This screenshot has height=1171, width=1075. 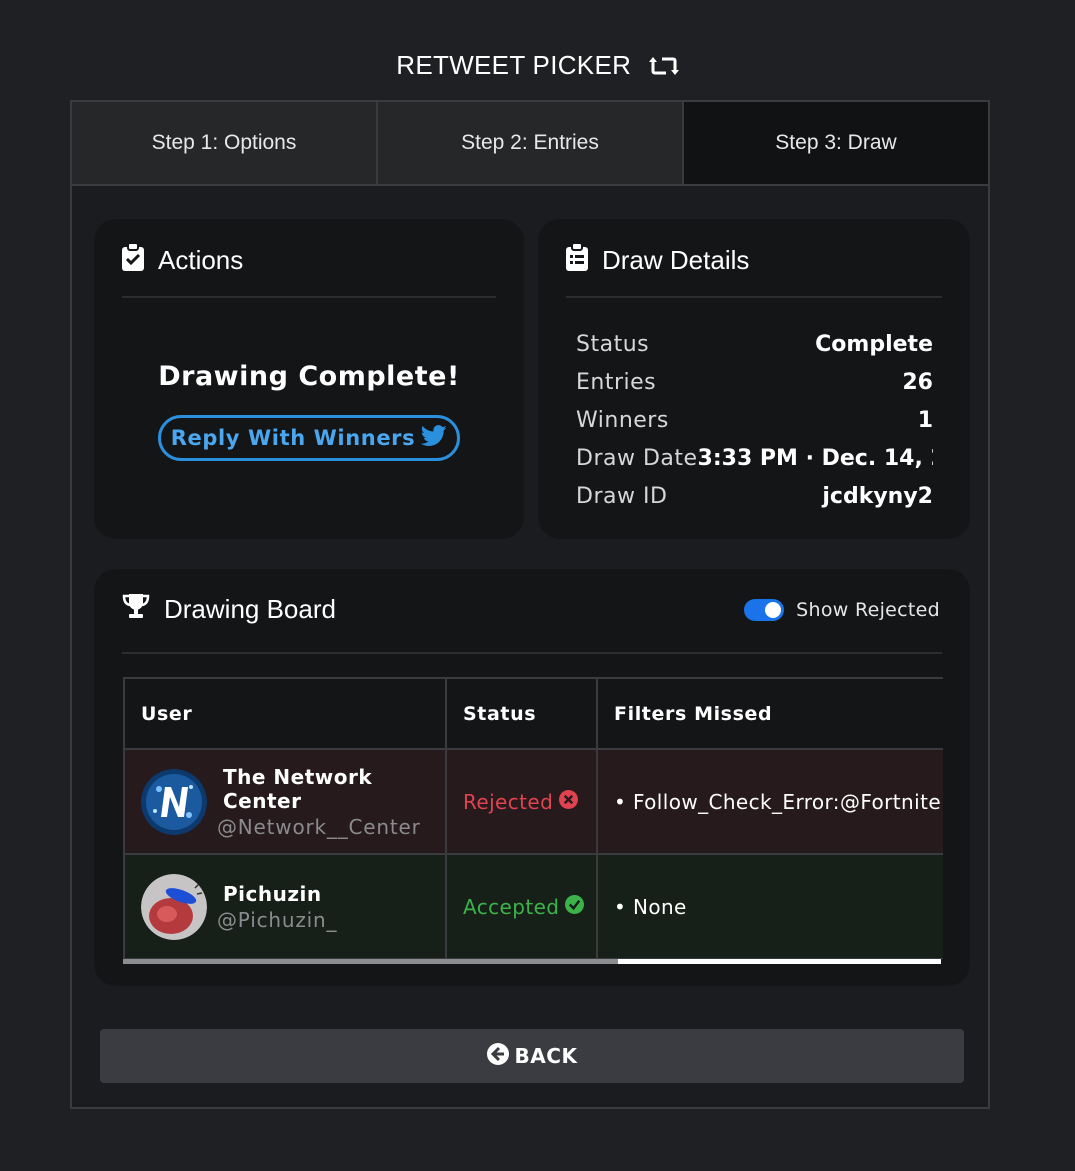 I want to click on column-header-status: Status, so click(x=522, y=713).